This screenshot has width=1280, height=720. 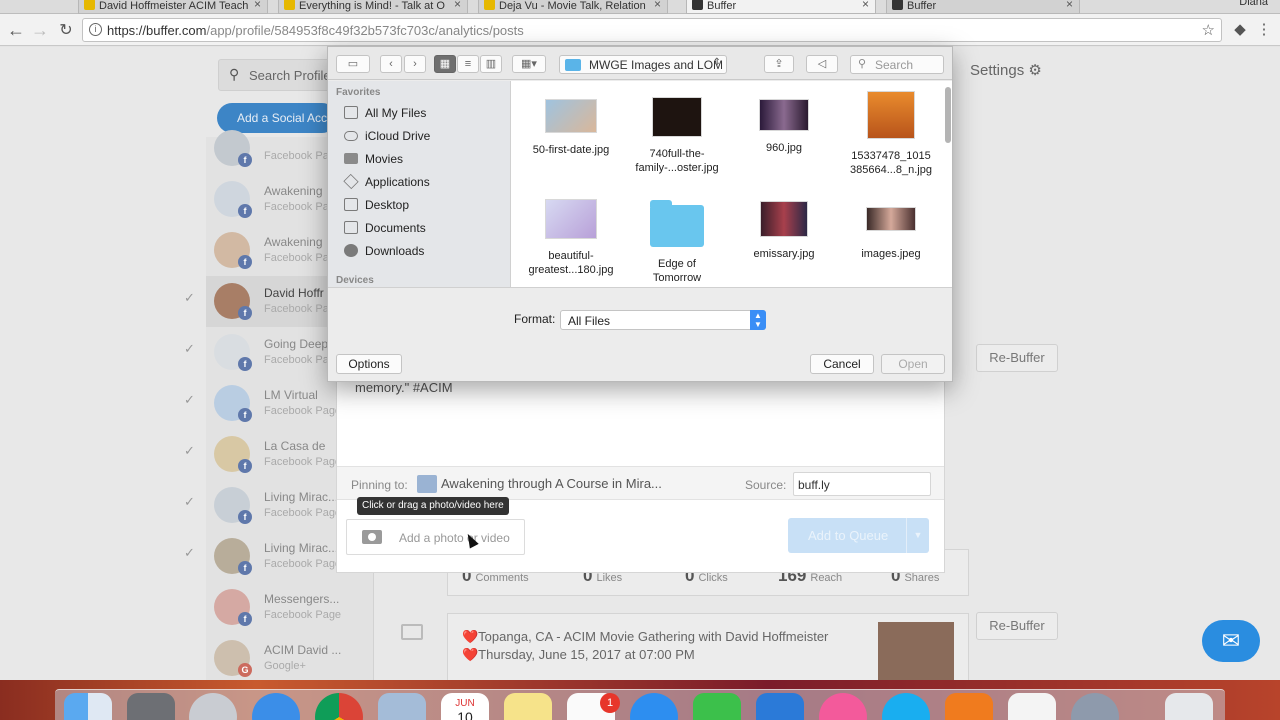 What do you see at coordinates (891, 134) in the screenshot?
I see `file-item: 15337478_1015 385664...8_n.jpg` at bounding box center [891, 134].